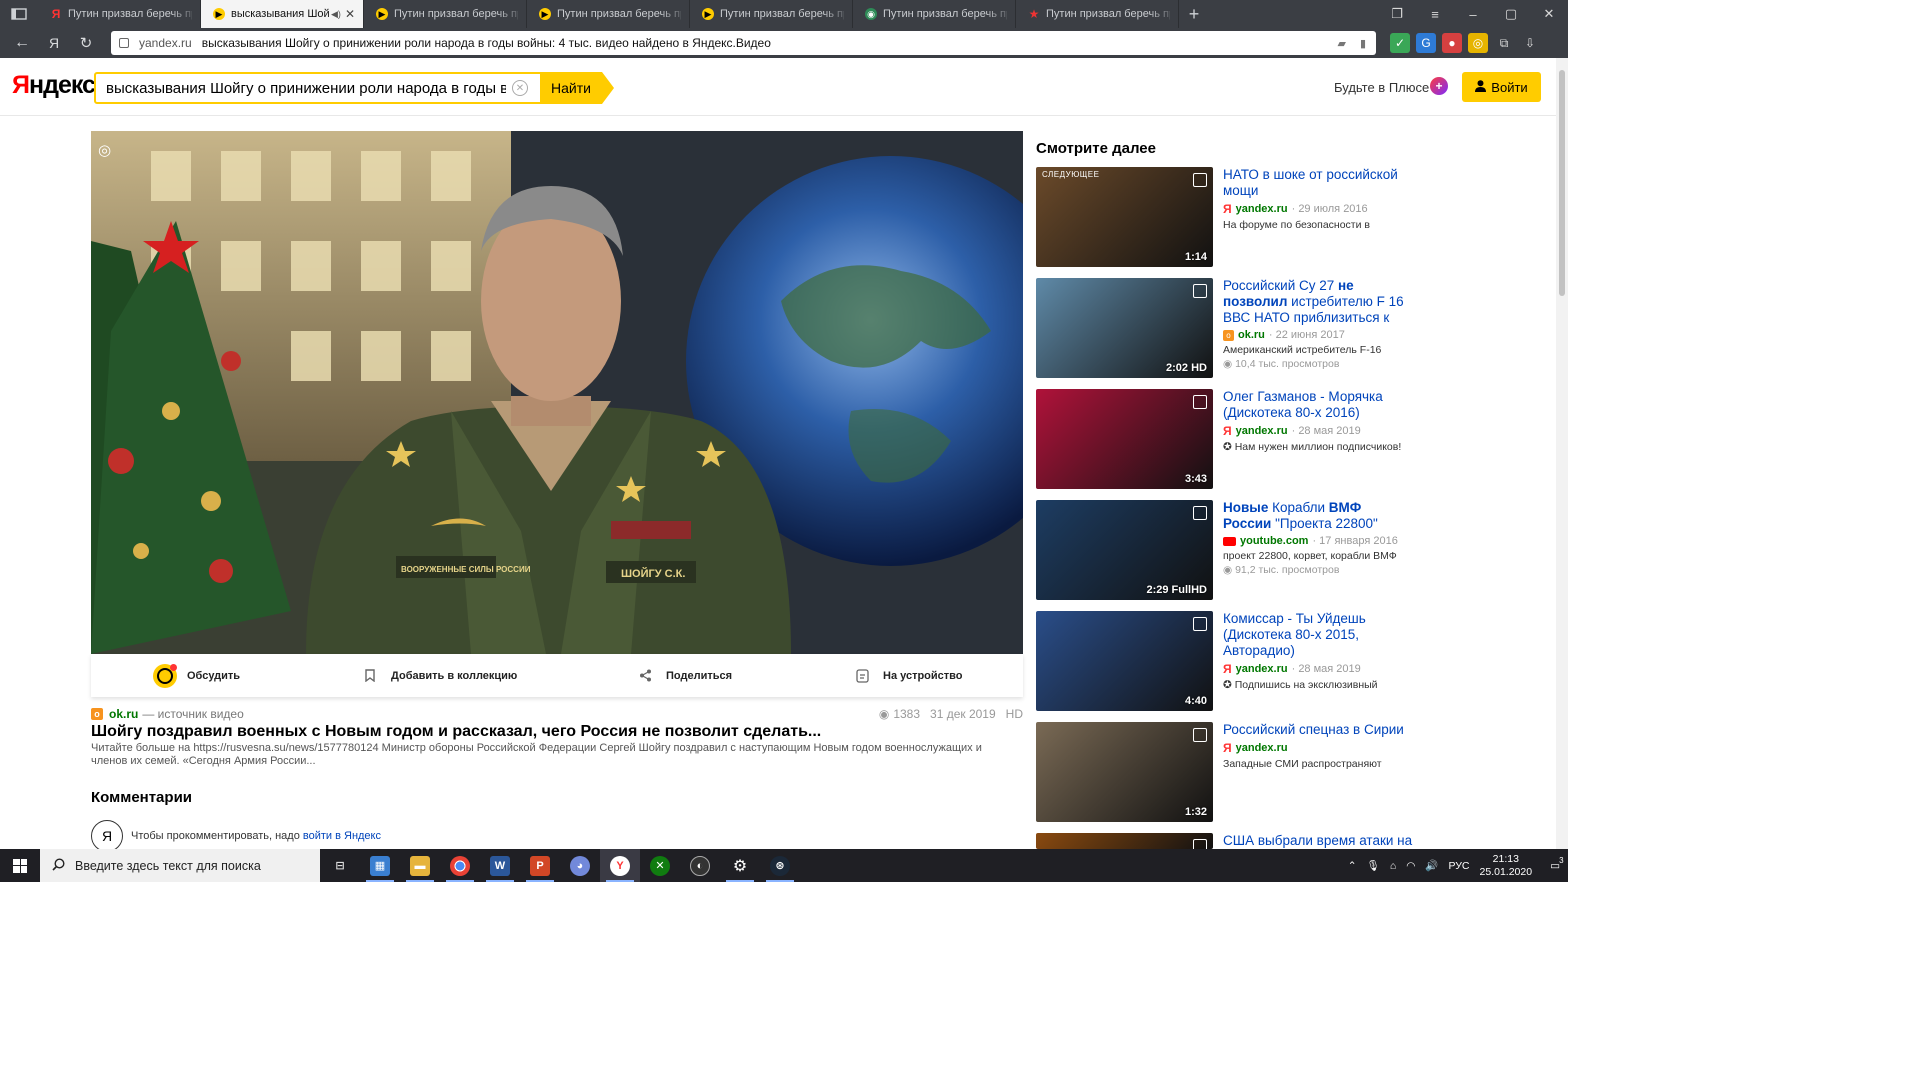  I want to click on back-button: ←, so click(22, 43).